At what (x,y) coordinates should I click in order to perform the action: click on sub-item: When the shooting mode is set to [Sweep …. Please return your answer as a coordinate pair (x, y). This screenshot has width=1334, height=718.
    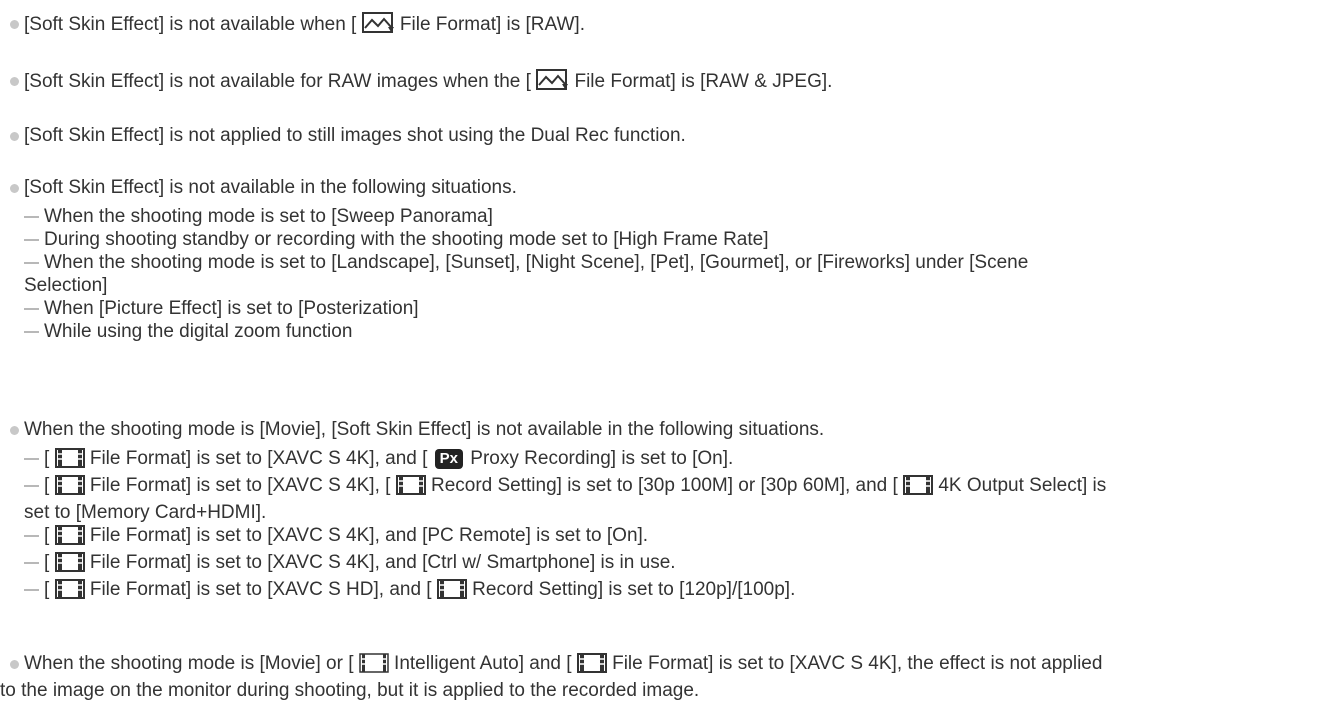
    Looking at the image, I should click on (679, 216).